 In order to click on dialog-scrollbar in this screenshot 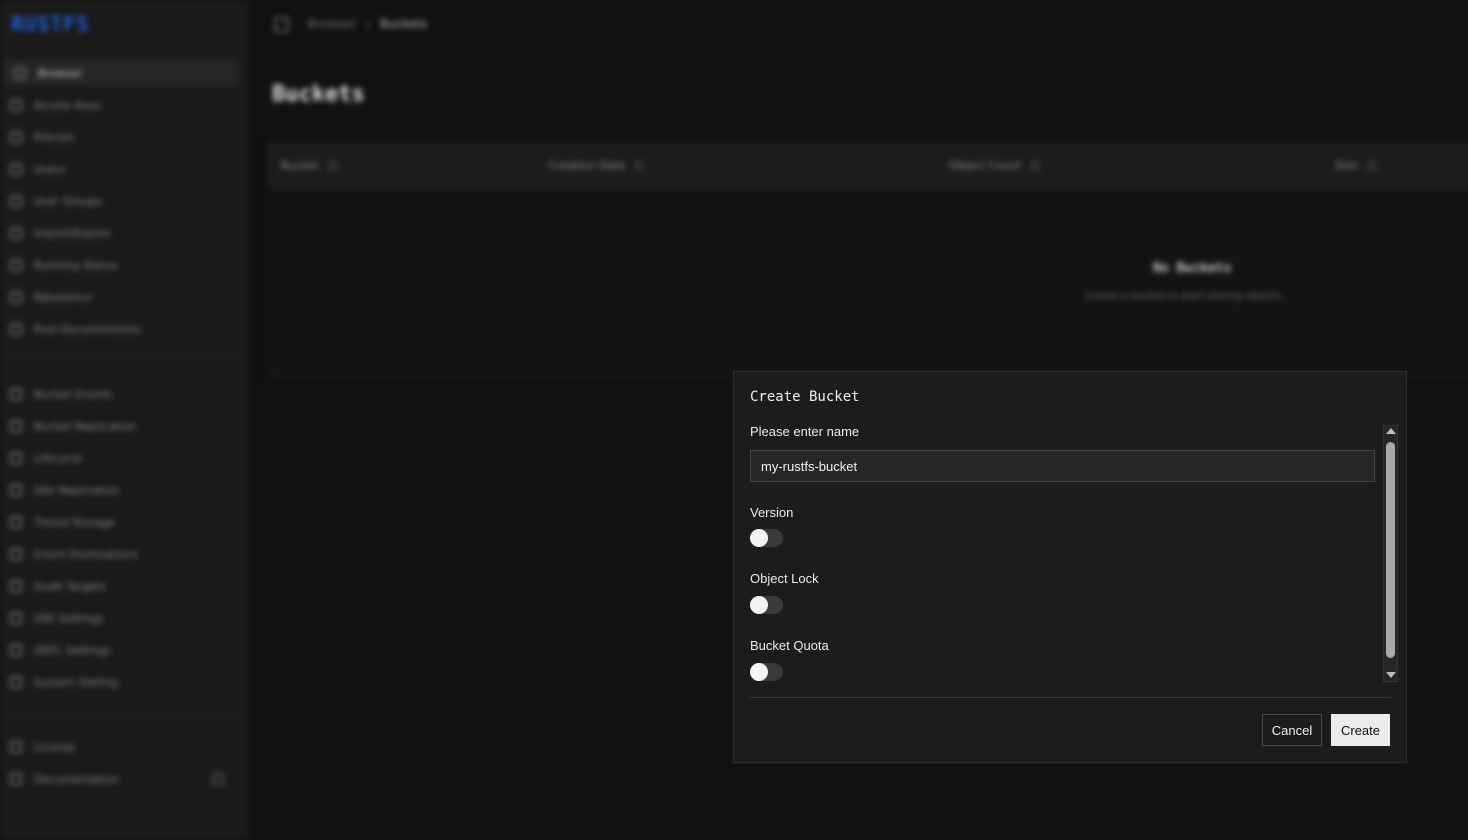, I will do `click(1390, 553)`.